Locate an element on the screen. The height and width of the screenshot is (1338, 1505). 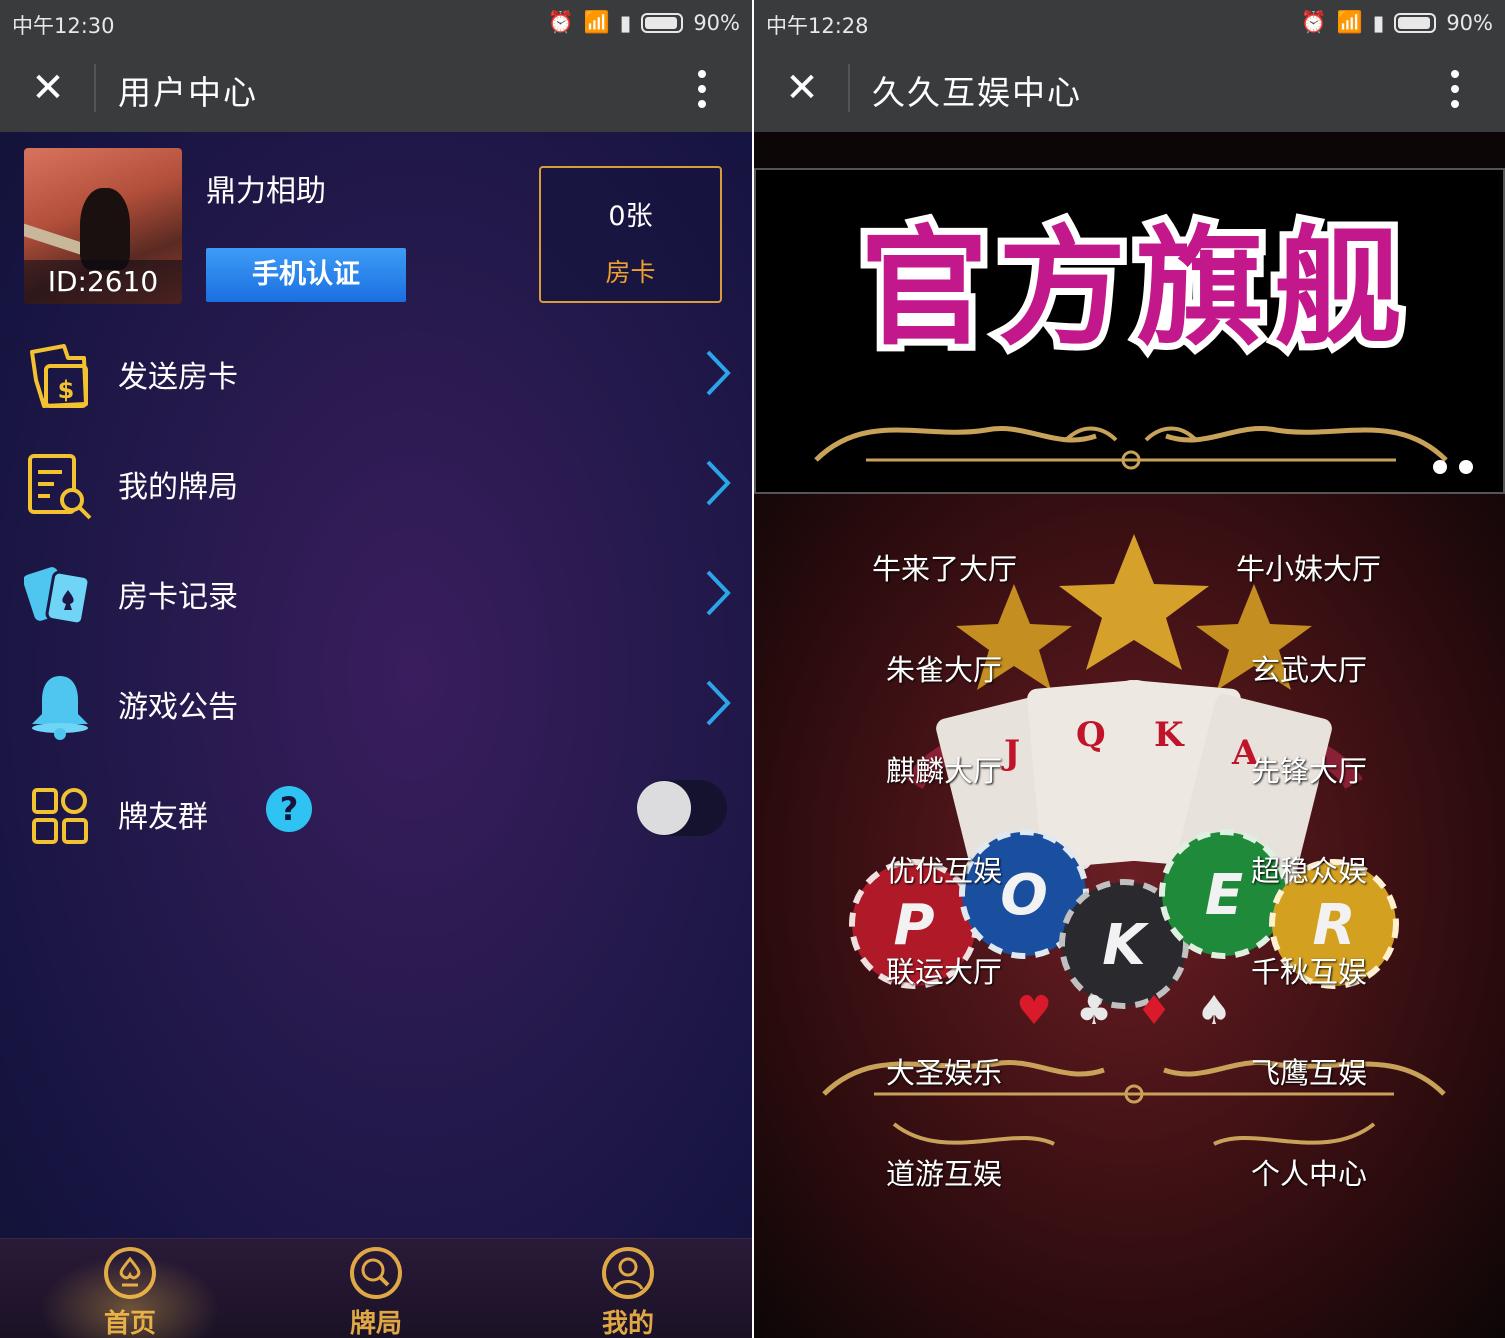
heart-suit-icon: ♥ is located at coordinates (1034, 1011).